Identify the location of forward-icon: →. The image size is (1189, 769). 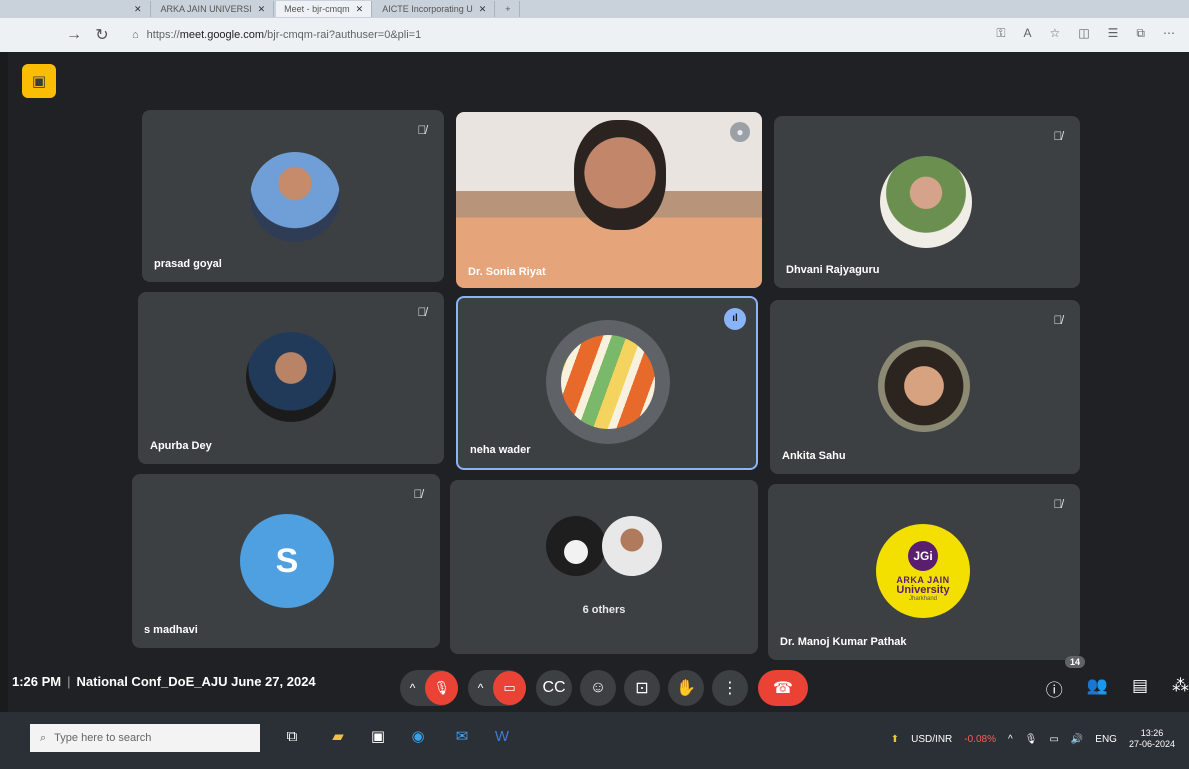
(74, 35).